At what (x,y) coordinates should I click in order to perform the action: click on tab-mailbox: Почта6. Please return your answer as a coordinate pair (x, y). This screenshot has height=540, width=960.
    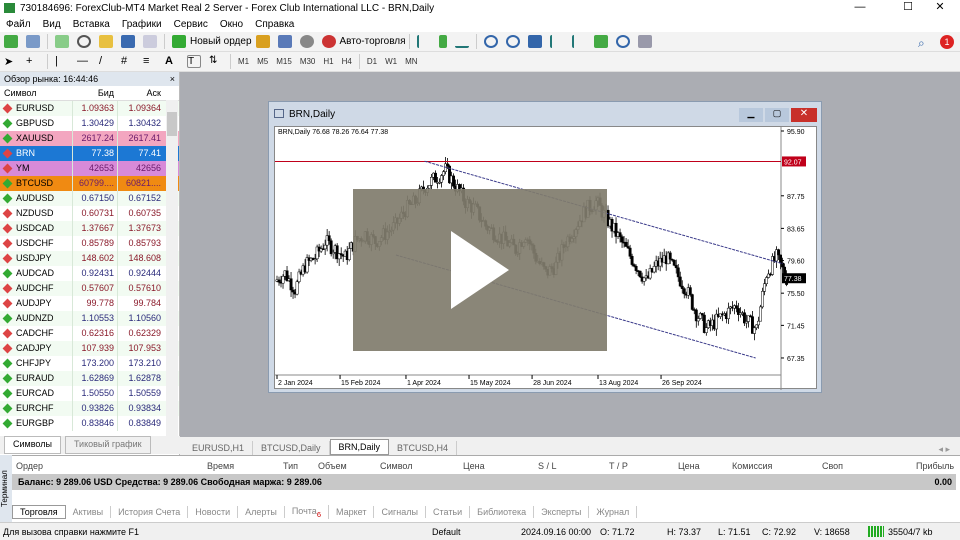
    Looking at the image, I should click on (307, 512).